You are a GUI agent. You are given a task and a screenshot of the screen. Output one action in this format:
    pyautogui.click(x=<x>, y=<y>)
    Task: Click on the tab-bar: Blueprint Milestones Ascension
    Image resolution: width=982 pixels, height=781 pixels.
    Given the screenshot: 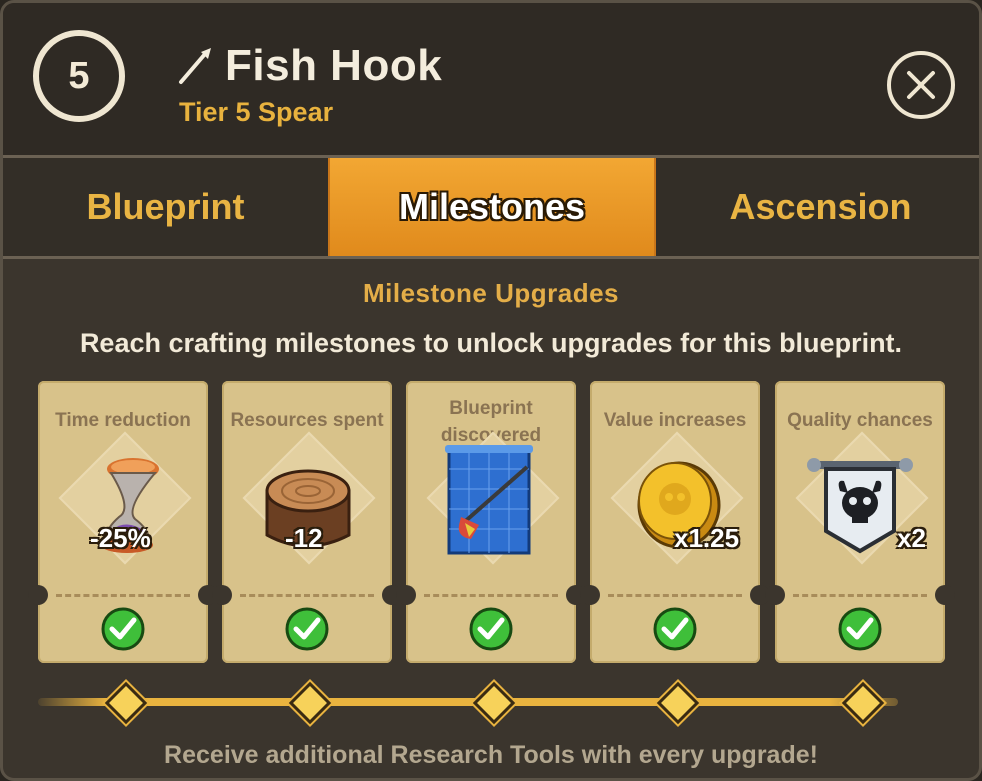 What is the action you would take?
    pyautogui.click(x=491, y=208)
    